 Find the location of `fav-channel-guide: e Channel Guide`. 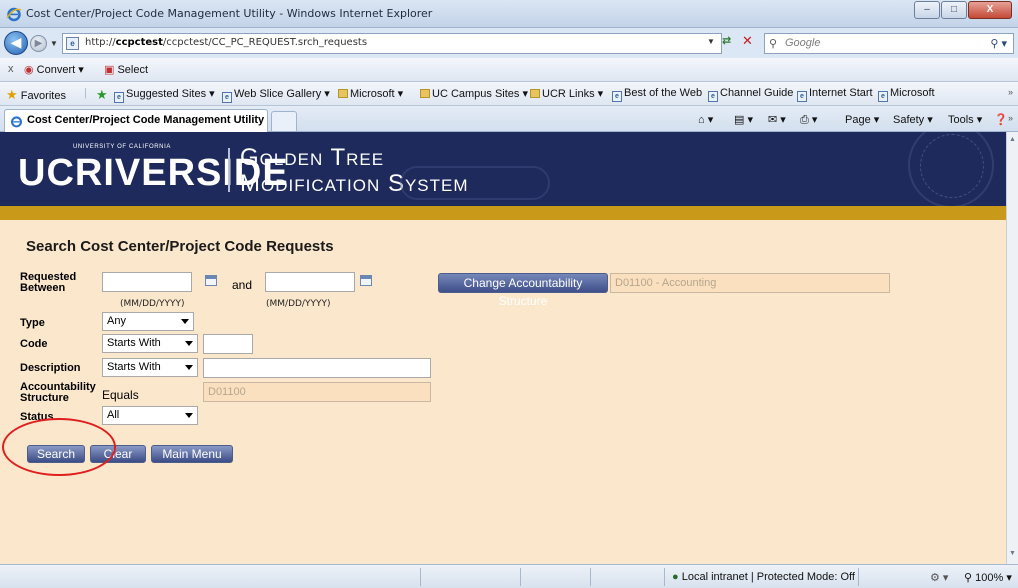

fav-channel-guide: e Channel Guide is located at coordinates (750, 94).